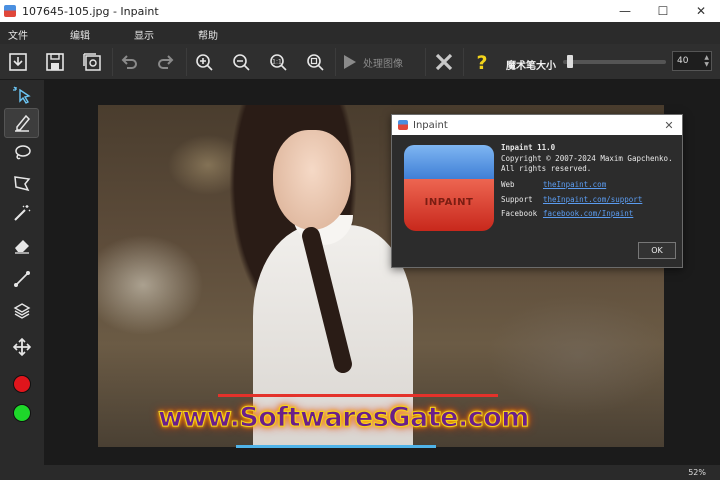 This screenshot has width=720, height=480. Describe the element at coordinates (449, 162) in the screenshot. I see `logo-blue-part` at that location.